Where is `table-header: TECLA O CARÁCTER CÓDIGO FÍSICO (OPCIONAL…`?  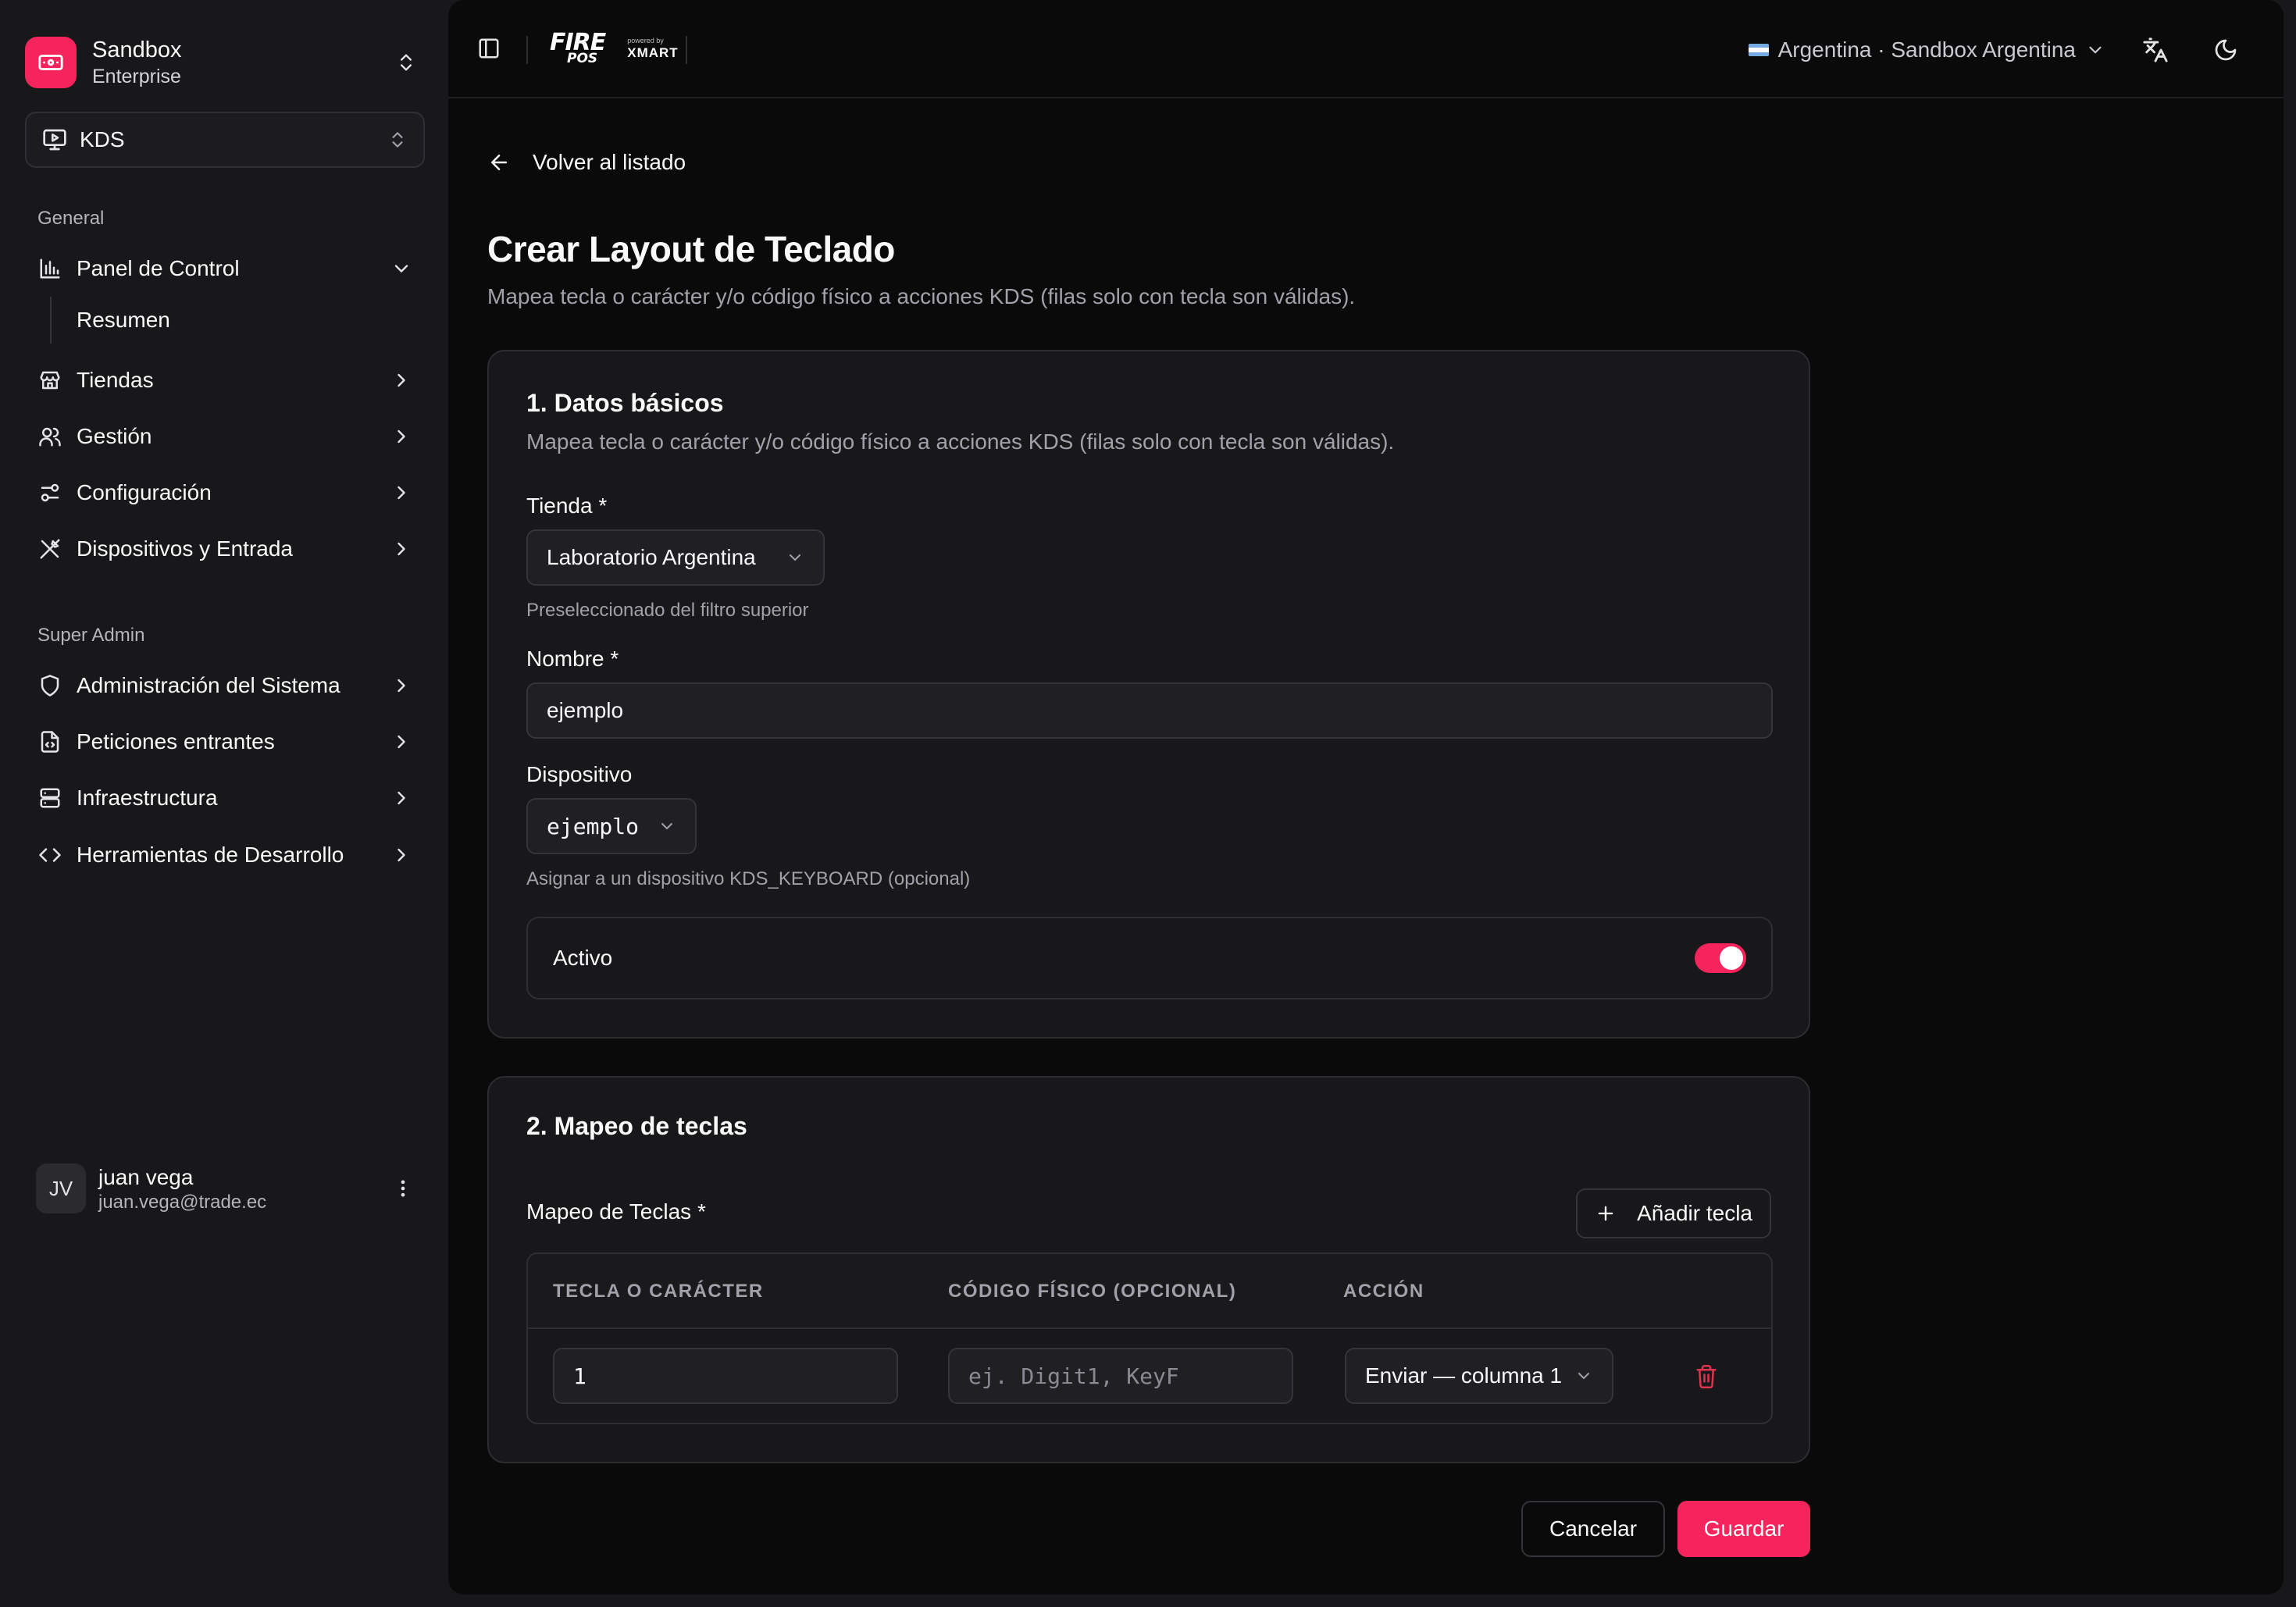
table-header: TECLA O CARÁCTER CÓDIGO FÍSICO (OPCIONAL… is located at coordinates (1149, 1292).